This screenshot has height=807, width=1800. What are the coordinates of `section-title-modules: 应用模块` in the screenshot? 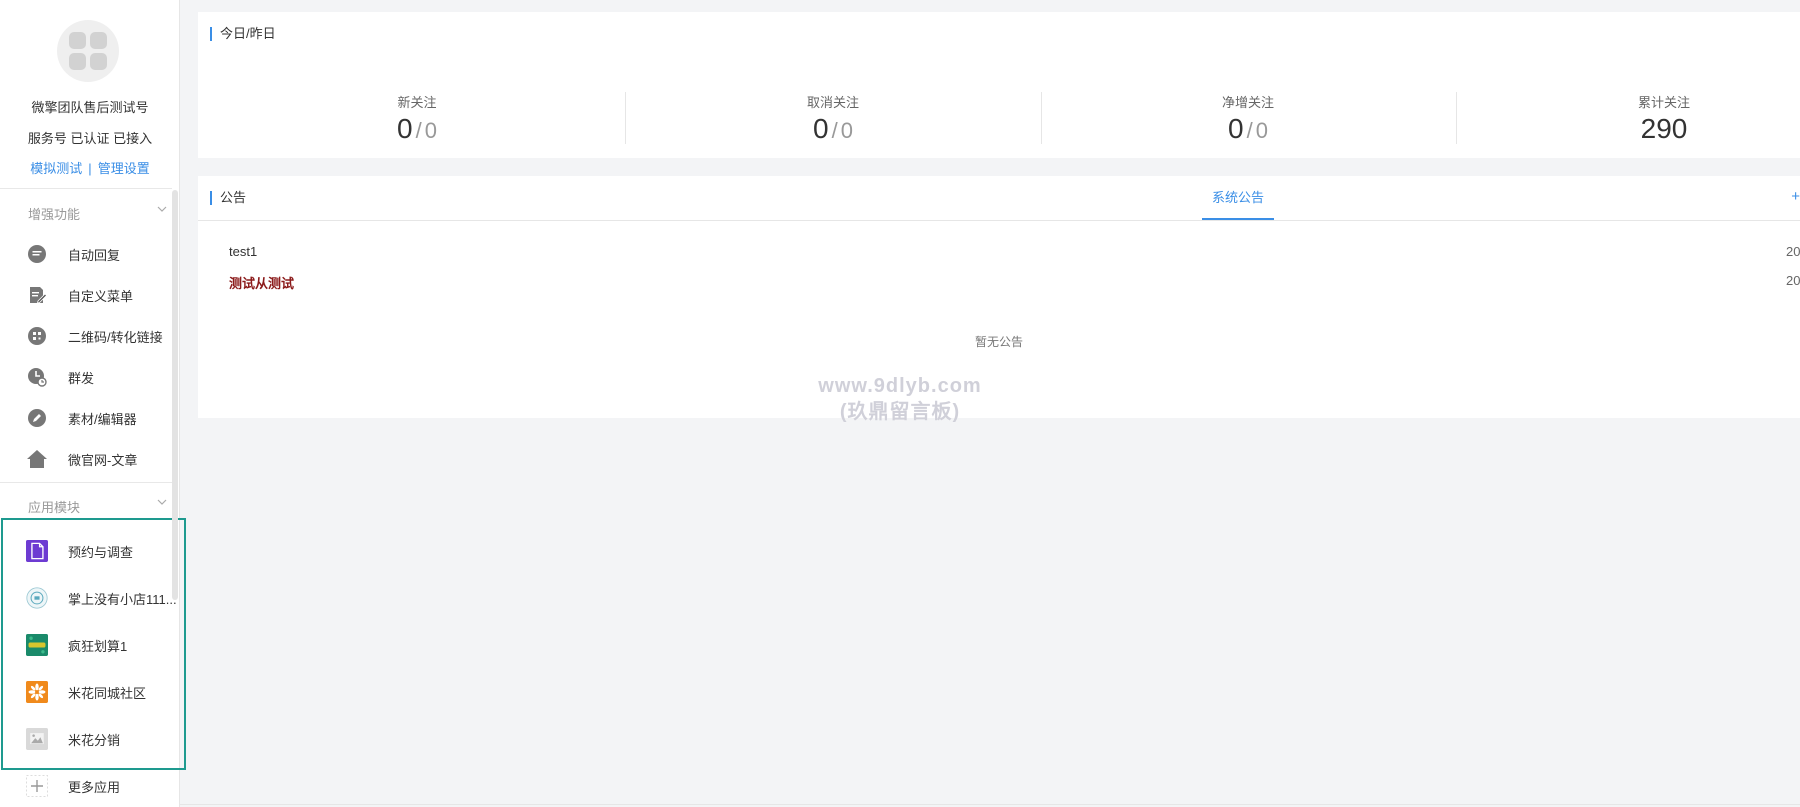 It's located at (54, 507).